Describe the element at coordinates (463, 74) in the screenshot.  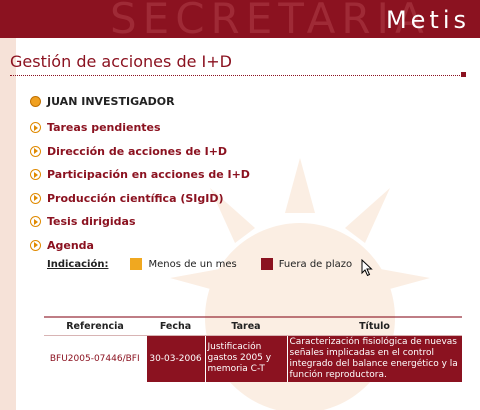
I see `title-divider-marker` at that location.